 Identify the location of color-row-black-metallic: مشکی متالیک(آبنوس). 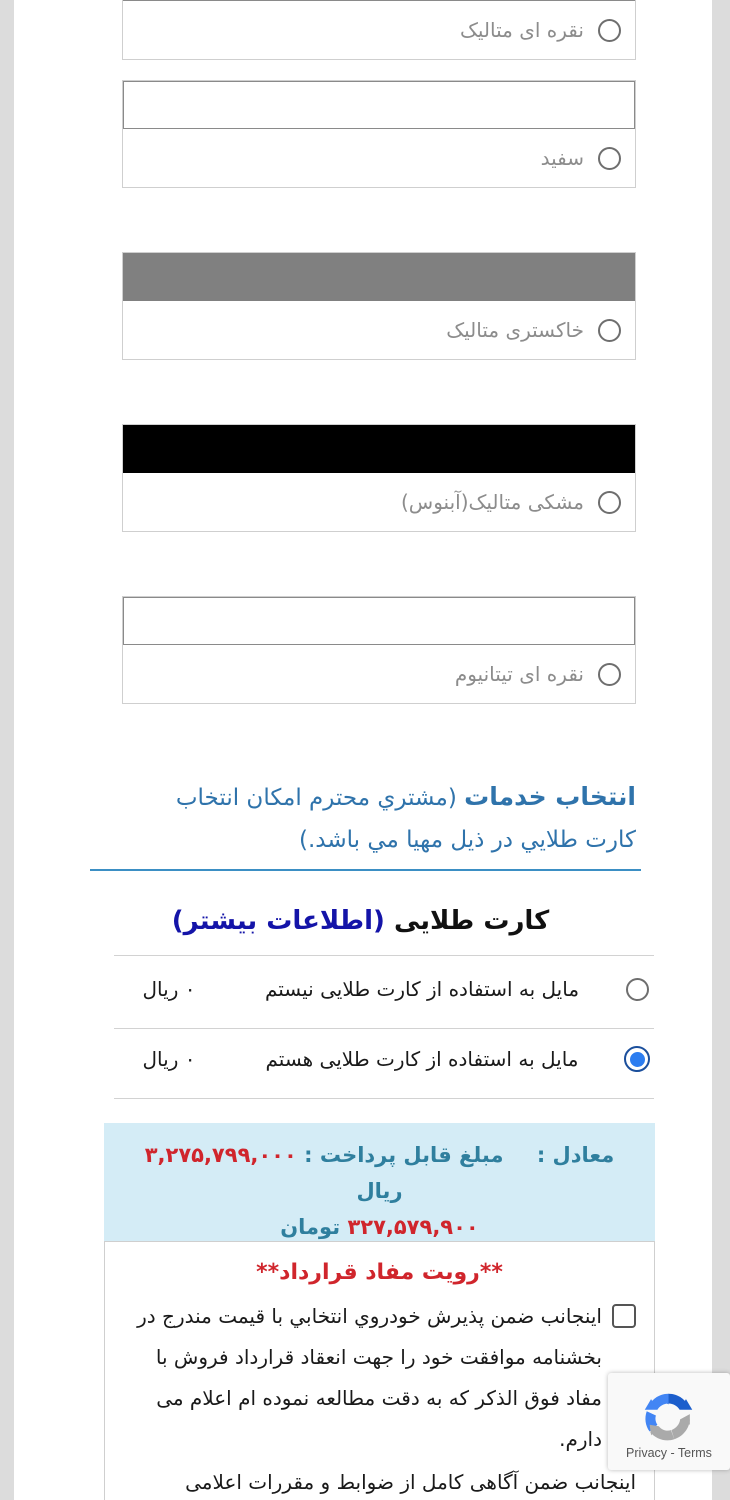
(379, 502).